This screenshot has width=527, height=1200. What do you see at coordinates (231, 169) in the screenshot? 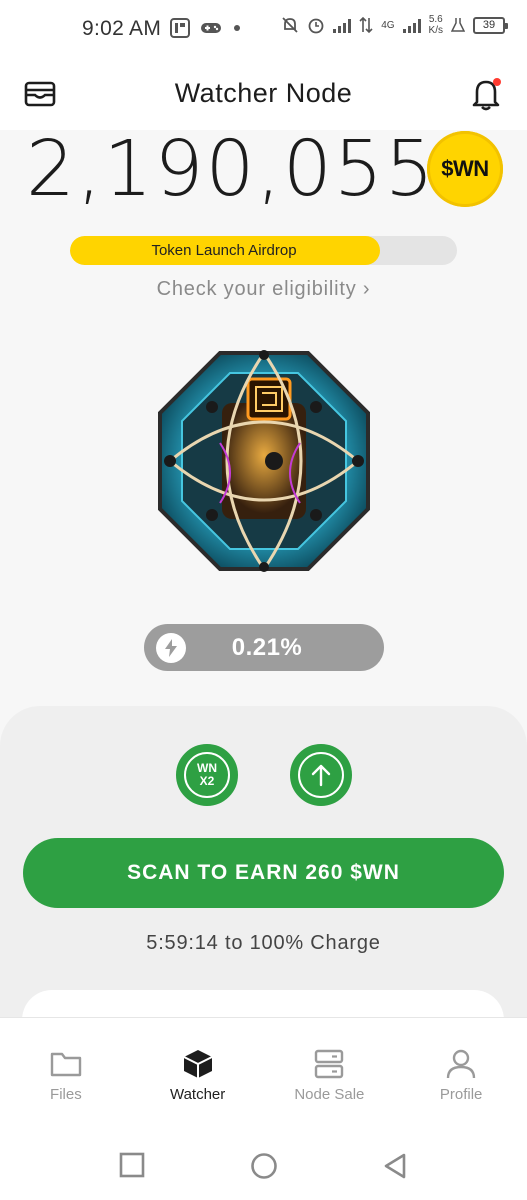
I see `token-balance: 2,190,055` at bounding box center [231, 169].